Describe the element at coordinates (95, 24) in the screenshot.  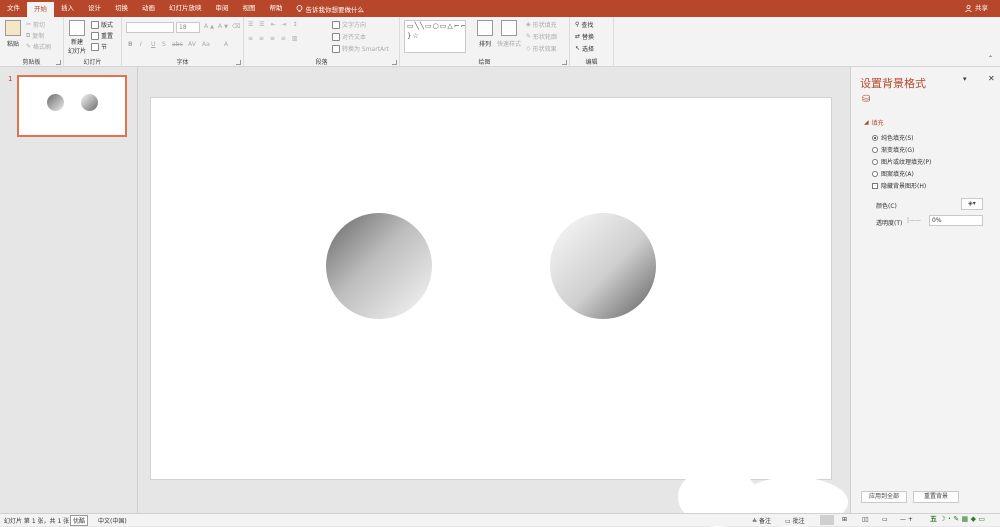
I see `layout-icon` at that location.